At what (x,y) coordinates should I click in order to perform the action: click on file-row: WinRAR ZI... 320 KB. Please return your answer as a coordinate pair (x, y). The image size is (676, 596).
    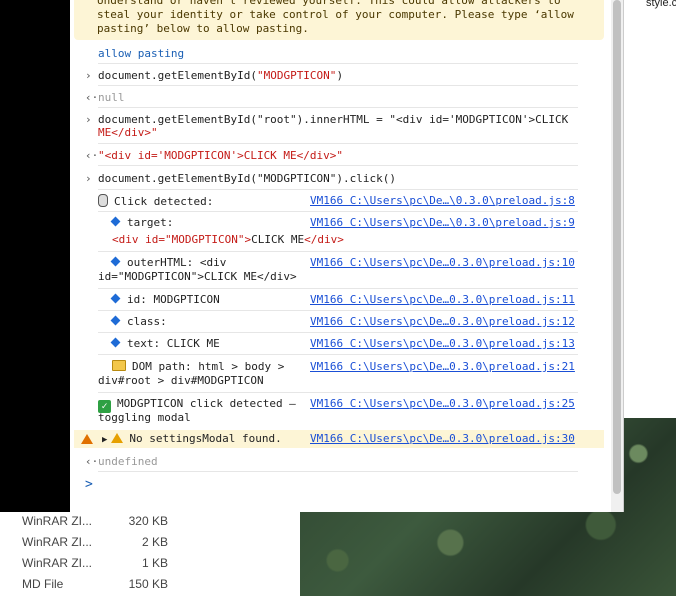
    Looking at the image, I should click on (150, 522).